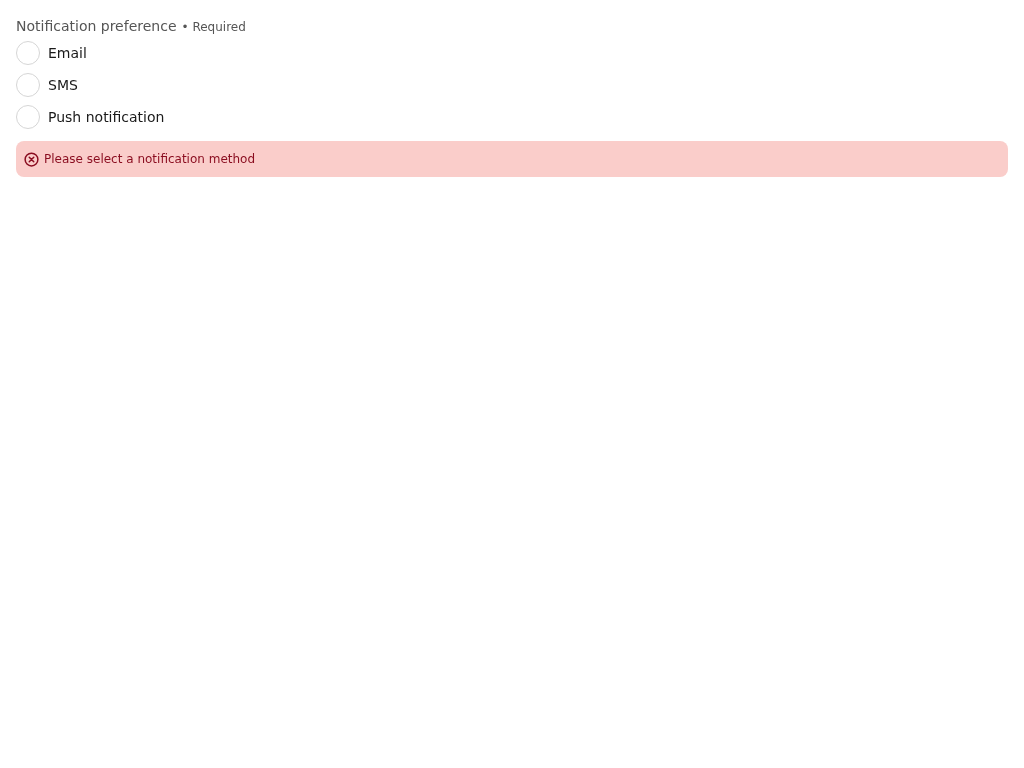  What do you see at coordinates (213, 27) in the screenshot?
I see `required-marker: • Required` at bounding box center [213, 27].